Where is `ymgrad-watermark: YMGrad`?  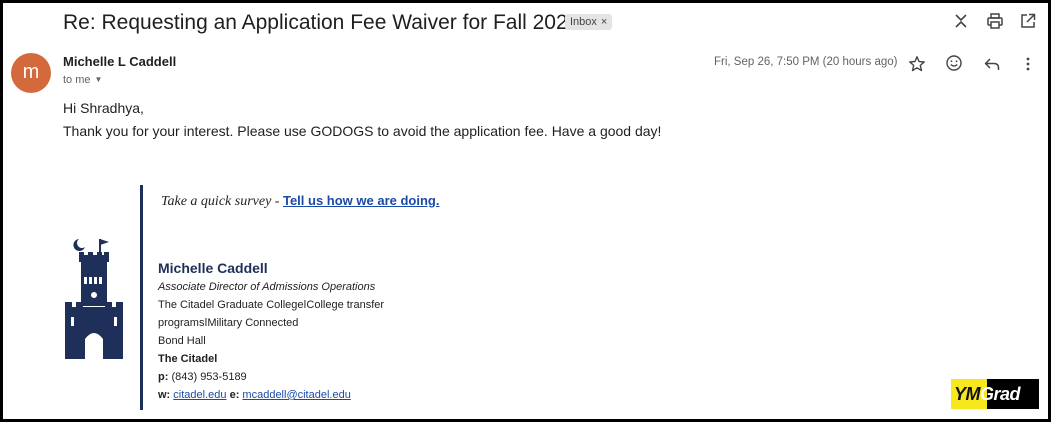 ymgrad-watermark: YMGrad is located at coordinates (995, 394).